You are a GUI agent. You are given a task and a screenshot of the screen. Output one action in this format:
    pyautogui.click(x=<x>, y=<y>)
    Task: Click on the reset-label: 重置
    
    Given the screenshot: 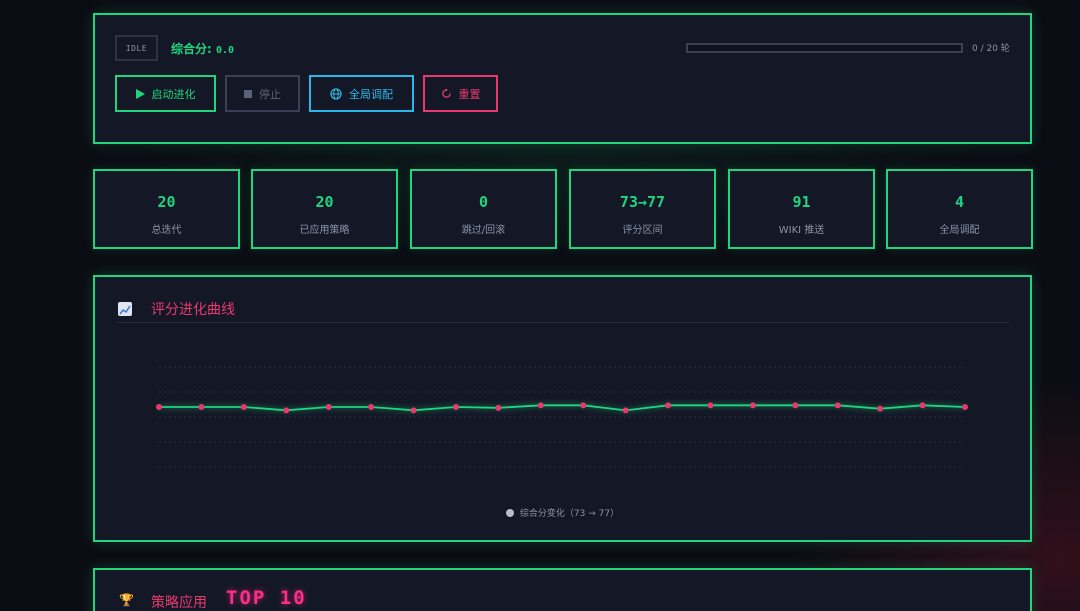 What is the action you would take?
    pyautogui.click(x=469, y=94)
    